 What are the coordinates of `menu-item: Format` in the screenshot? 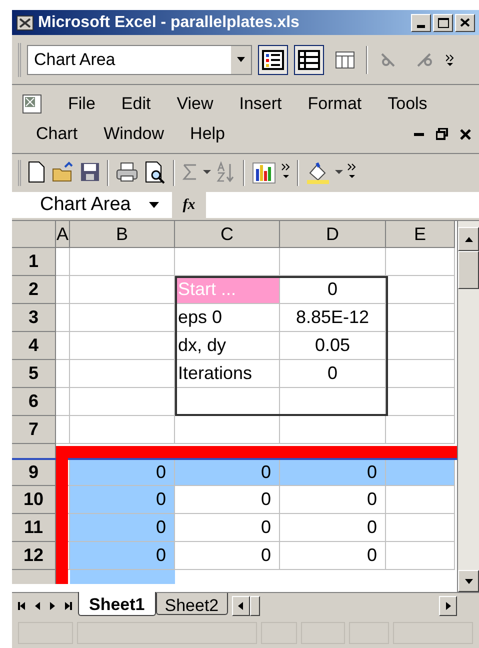 It's located at (335, 104).